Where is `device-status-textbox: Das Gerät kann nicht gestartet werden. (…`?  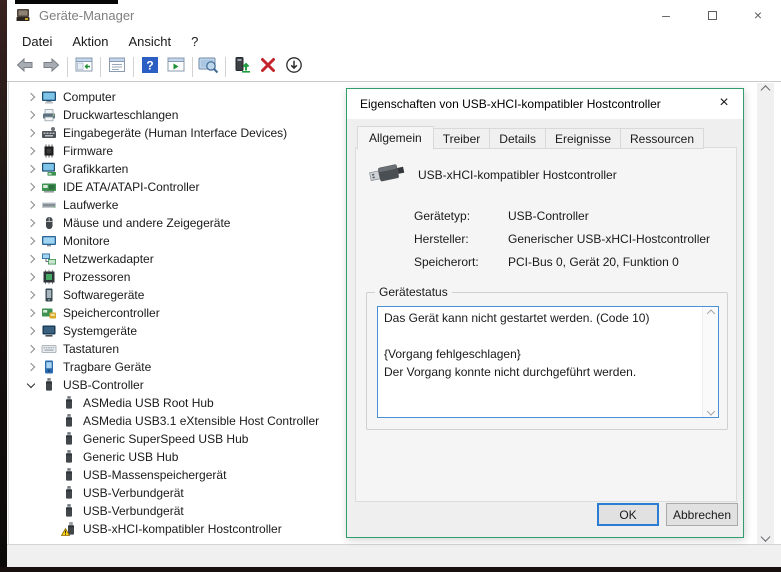
device-status-textbox: Das Gerät kann nicht gestartet werden. (… is located at coordinates (548, 362).